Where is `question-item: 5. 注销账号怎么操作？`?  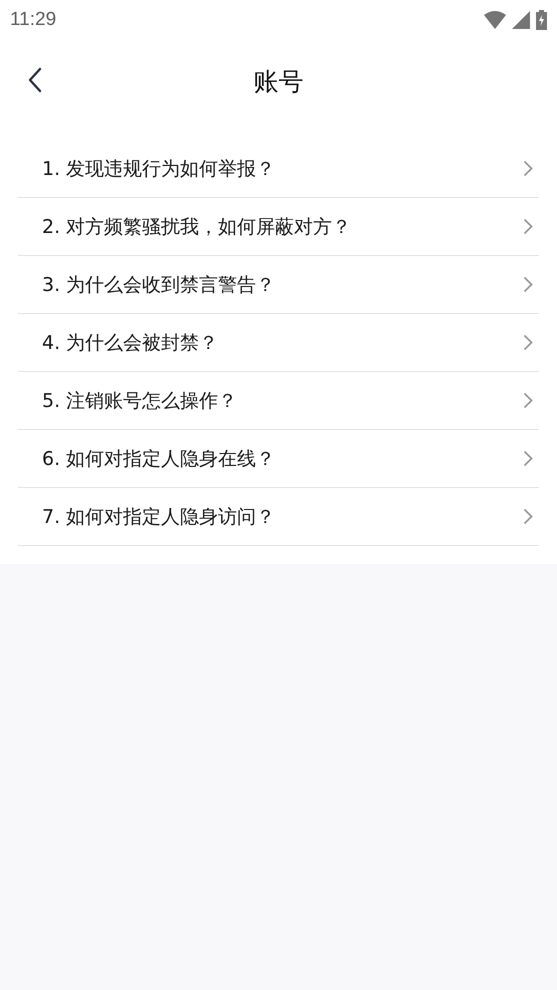 question-item: 5. 注销账号怎么操作？ is located at coordinates (278, 401).